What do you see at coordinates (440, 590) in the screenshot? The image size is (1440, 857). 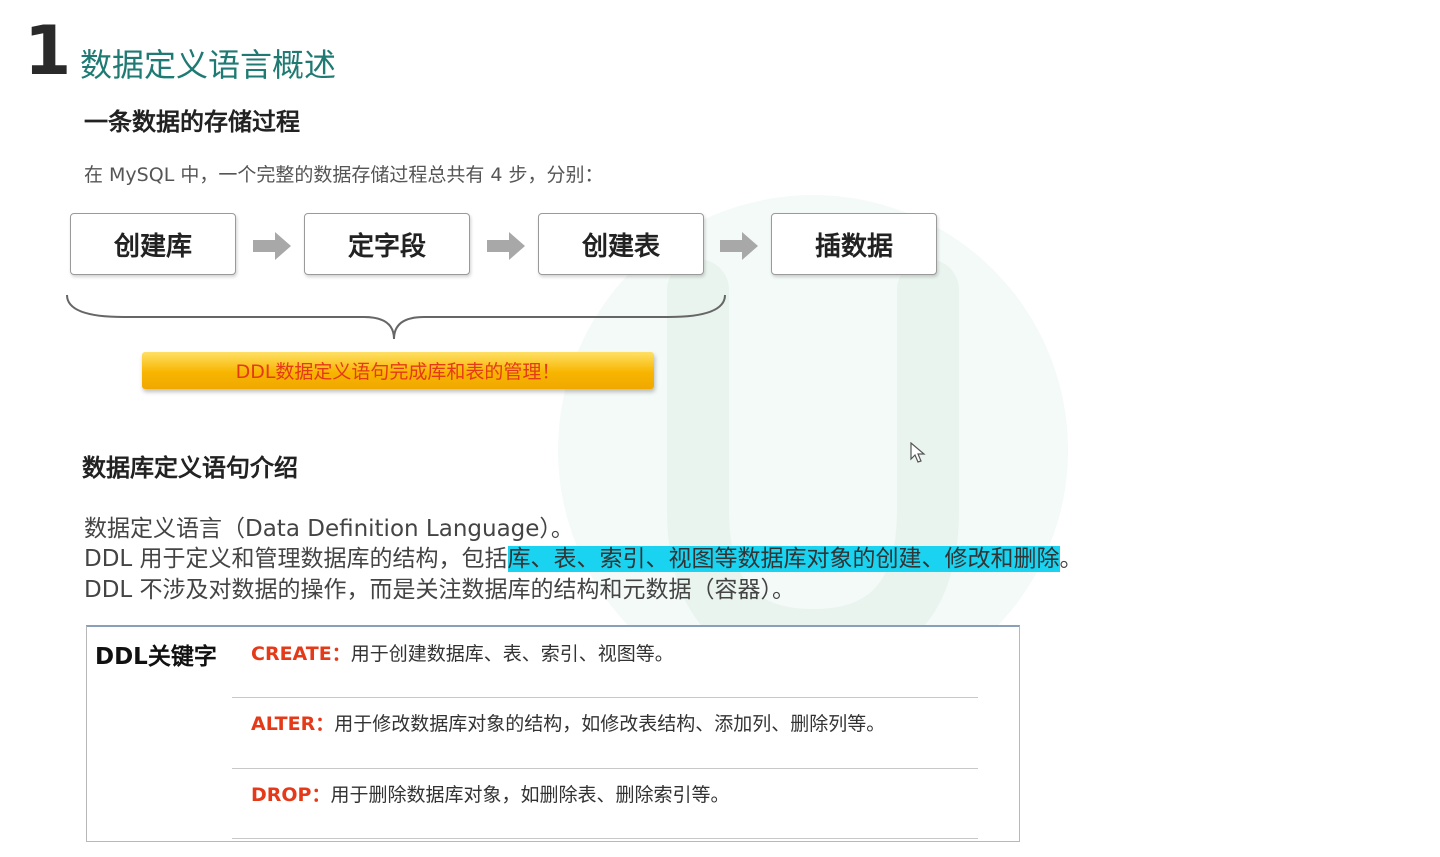 I see `ddl-intro-line-3: DDL 不涉及对数据的操作，而是关注数据库的结构和元数据（容器）。` at bounding box center [440, 590].